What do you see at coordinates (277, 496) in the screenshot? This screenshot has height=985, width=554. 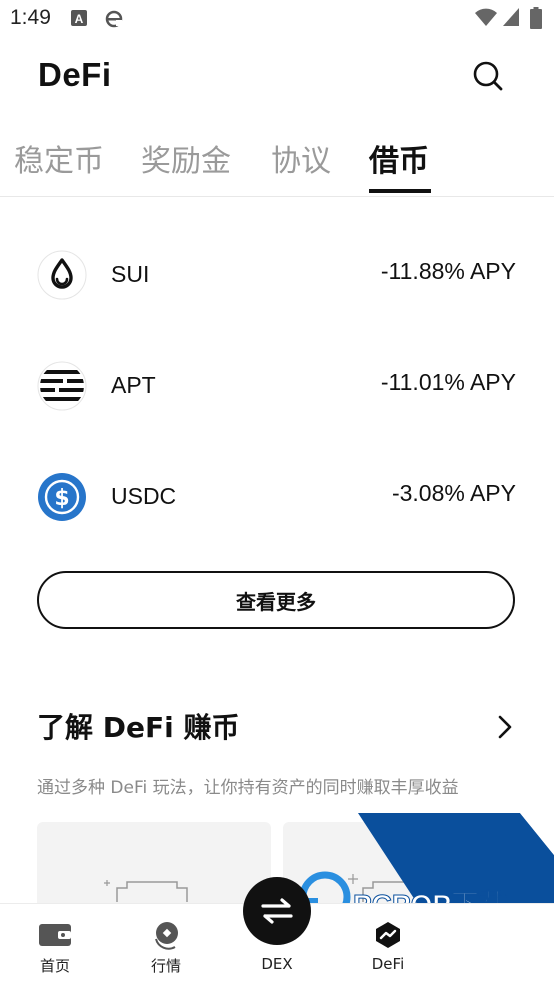 I see `asset-row: $ USDC -3.08% APY` at bounding box center [277, 496].